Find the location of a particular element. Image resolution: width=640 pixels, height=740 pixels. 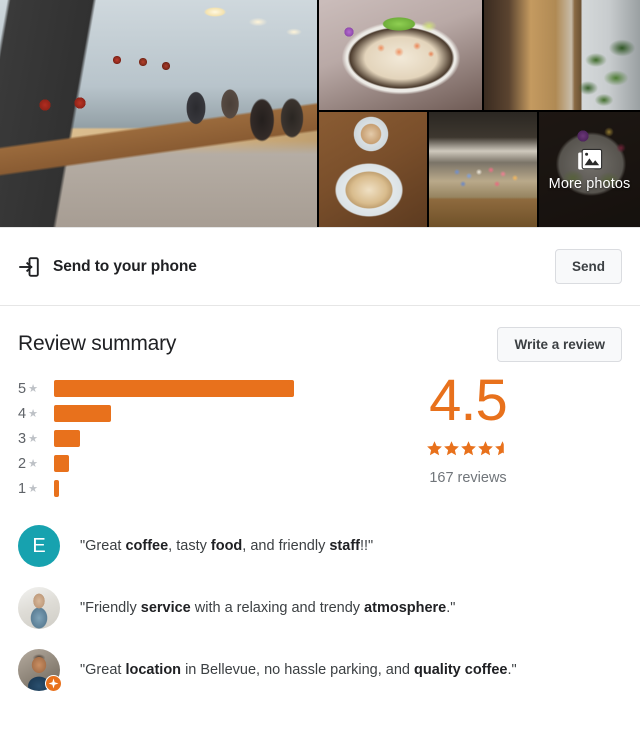

more-photos-label: More photos is located at coordinates (589, 183).